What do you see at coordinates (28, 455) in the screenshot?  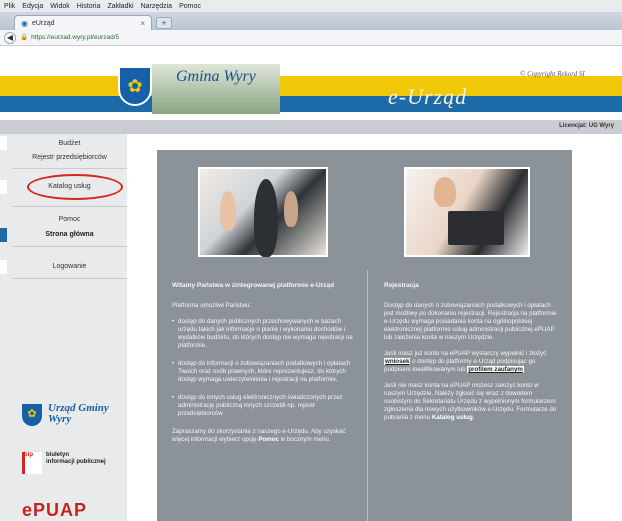 I see `bip-label: bip` at bounding box center [28, 455].